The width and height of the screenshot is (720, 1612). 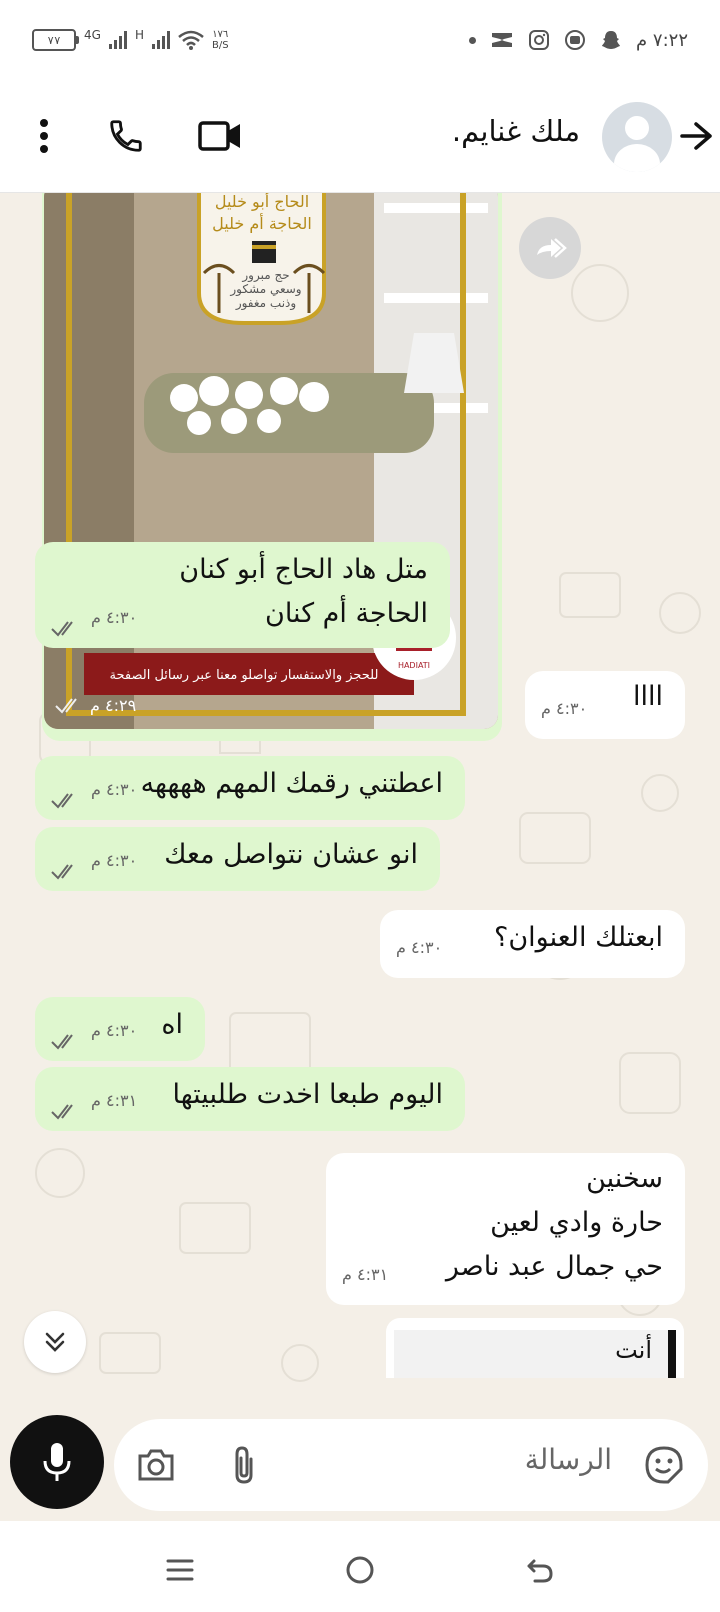 I want to click on capcut-icon, so click(x=502, y=40).